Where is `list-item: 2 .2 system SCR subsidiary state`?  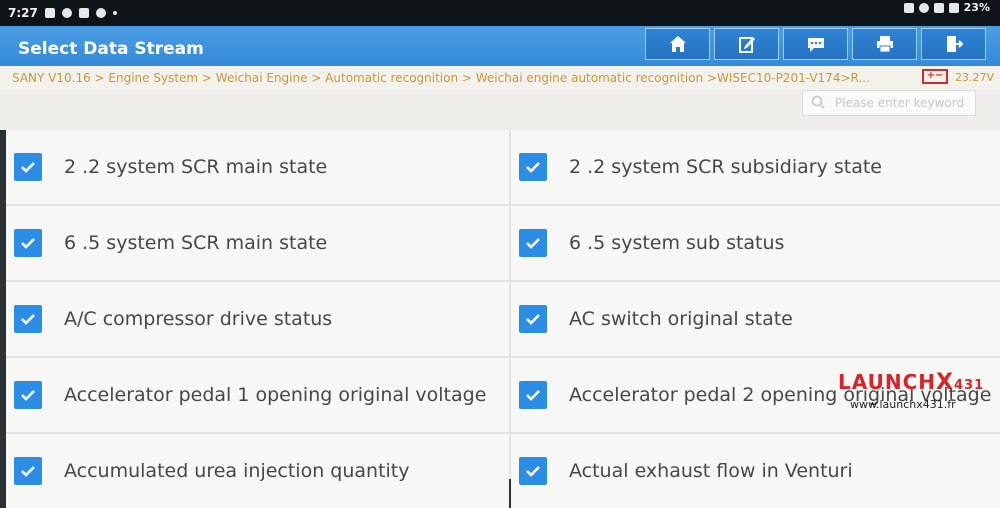
list-item: 2 .2 system SCR subsidiary state is located at coordinates (755, 167).